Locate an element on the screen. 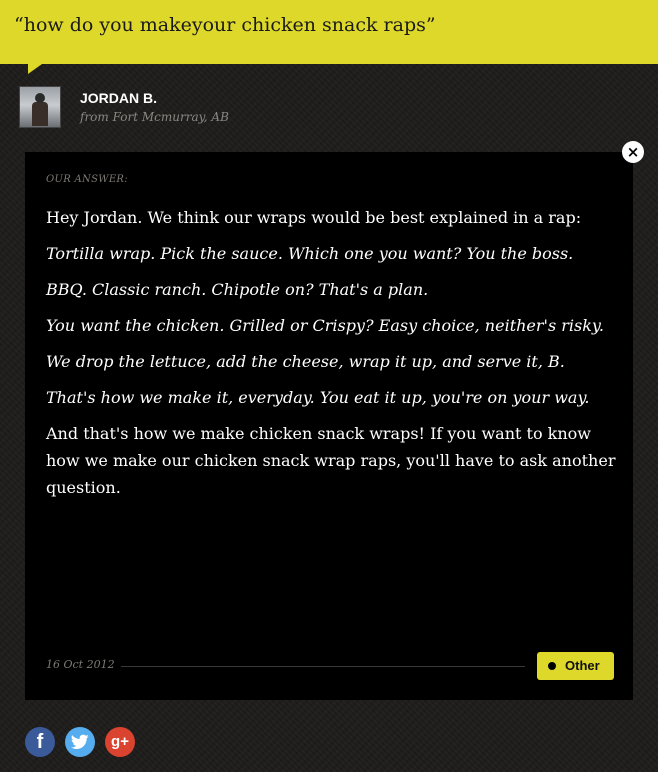  googleplus-icon: g+ is located at coordinates (120, 741).